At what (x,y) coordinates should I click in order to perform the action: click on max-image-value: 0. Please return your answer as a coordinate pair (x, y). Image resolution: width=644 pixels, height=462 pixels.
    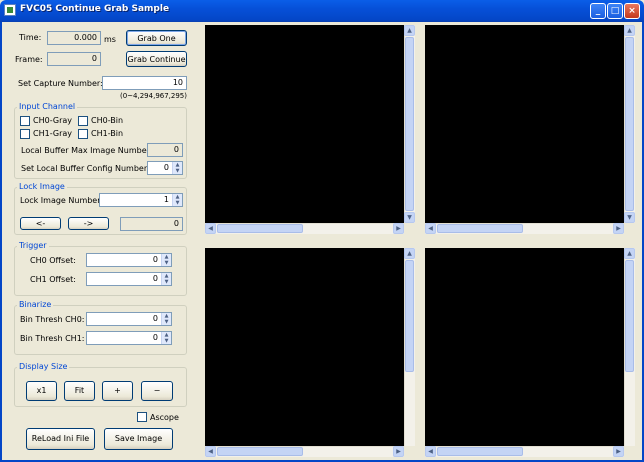
    Looking at the image, I should click on (165, 150).